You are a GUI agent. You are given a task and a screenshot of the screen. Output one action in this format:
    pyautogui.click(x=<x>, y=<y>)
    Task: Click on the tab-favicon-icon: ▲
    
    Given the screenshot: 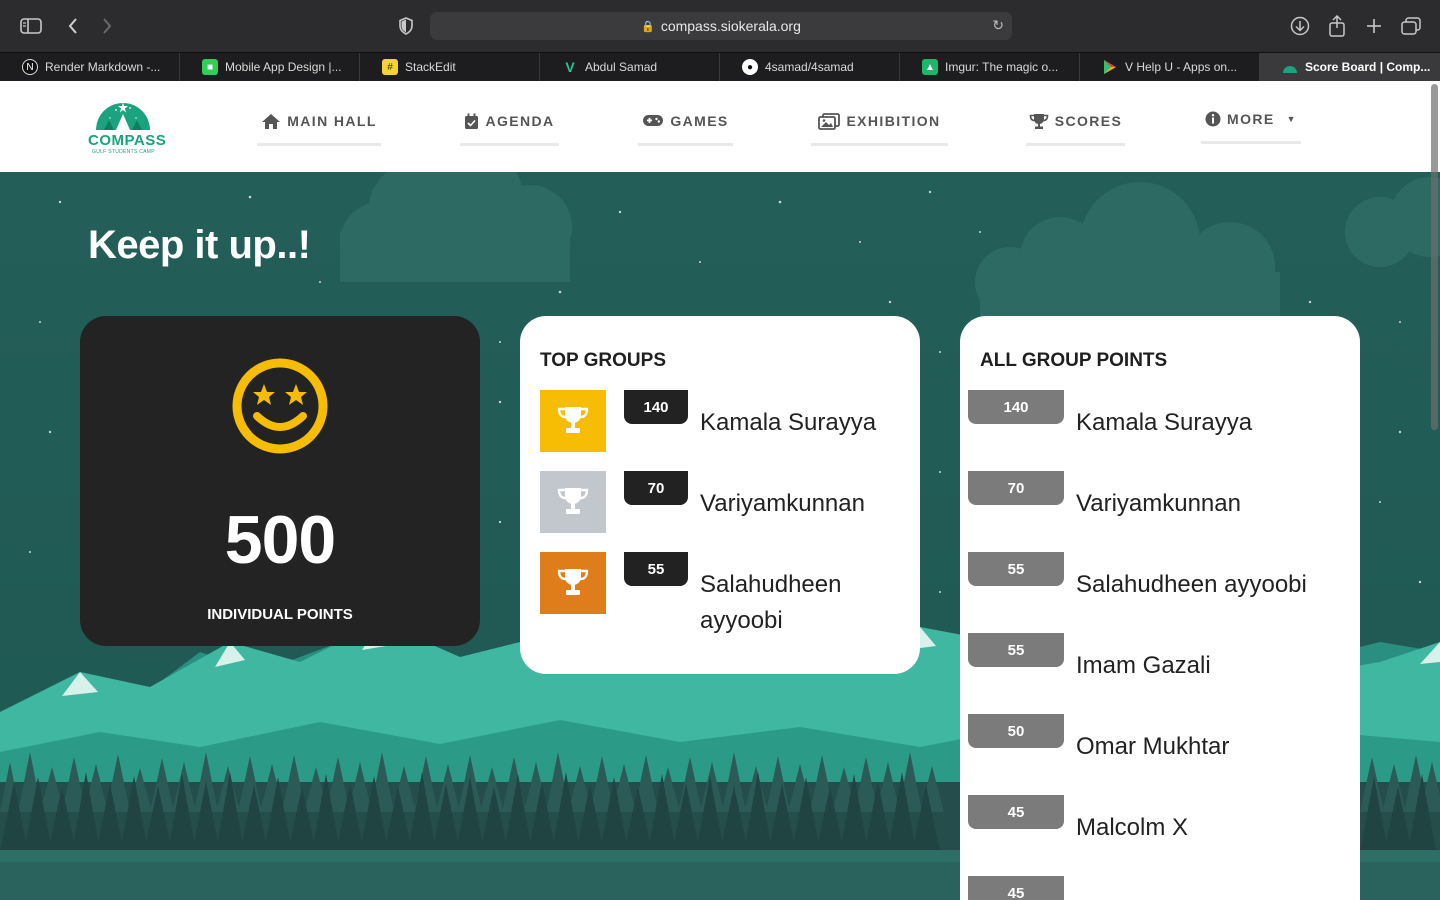 What is the action you would take?
    pyautogui.click(x=930, y=67)
    